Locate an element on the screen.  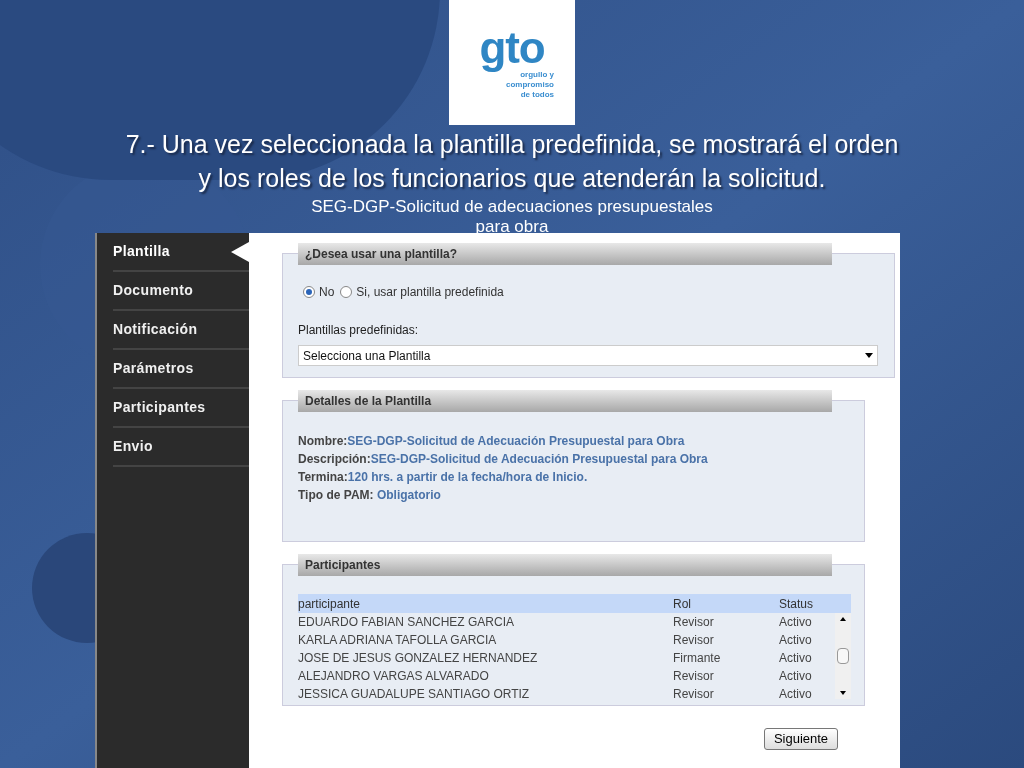
detail-label: Nombre: is located at coordinates (323, 441).